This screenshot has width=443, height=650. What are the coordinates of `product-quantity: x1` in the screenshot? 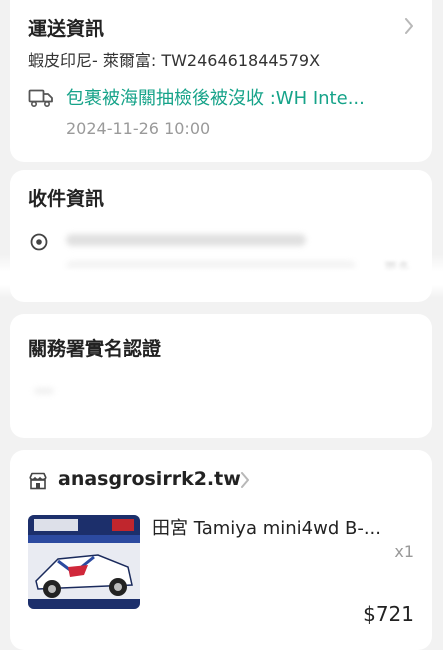 It's located at (404, 551).